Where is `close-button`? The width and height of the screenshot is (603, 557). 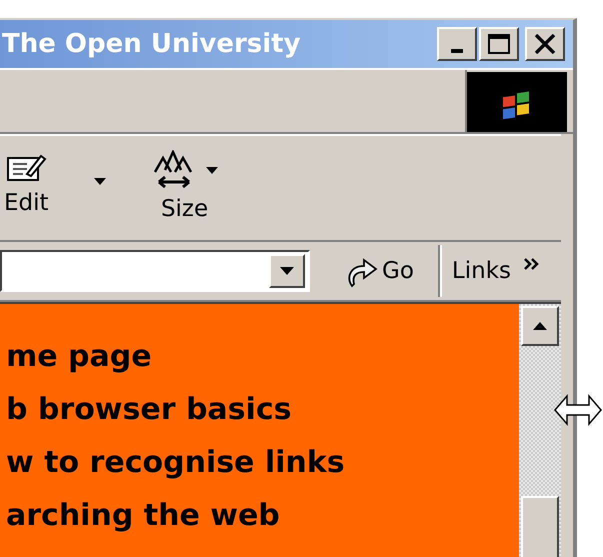 close-button is located at coordinates (545, 44).